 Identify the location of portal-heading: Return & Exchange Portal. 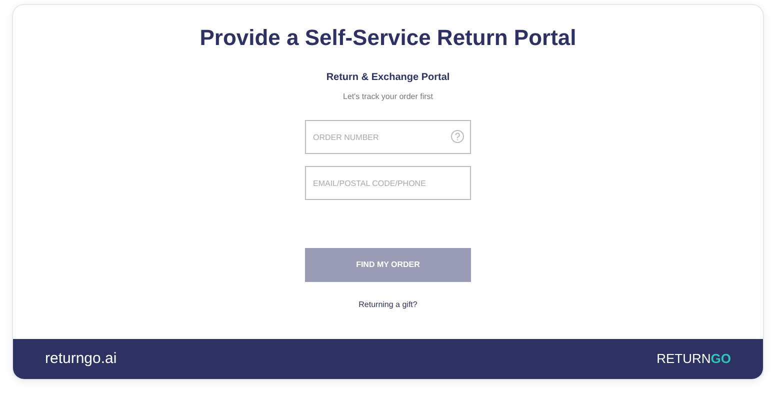
(388, 78).